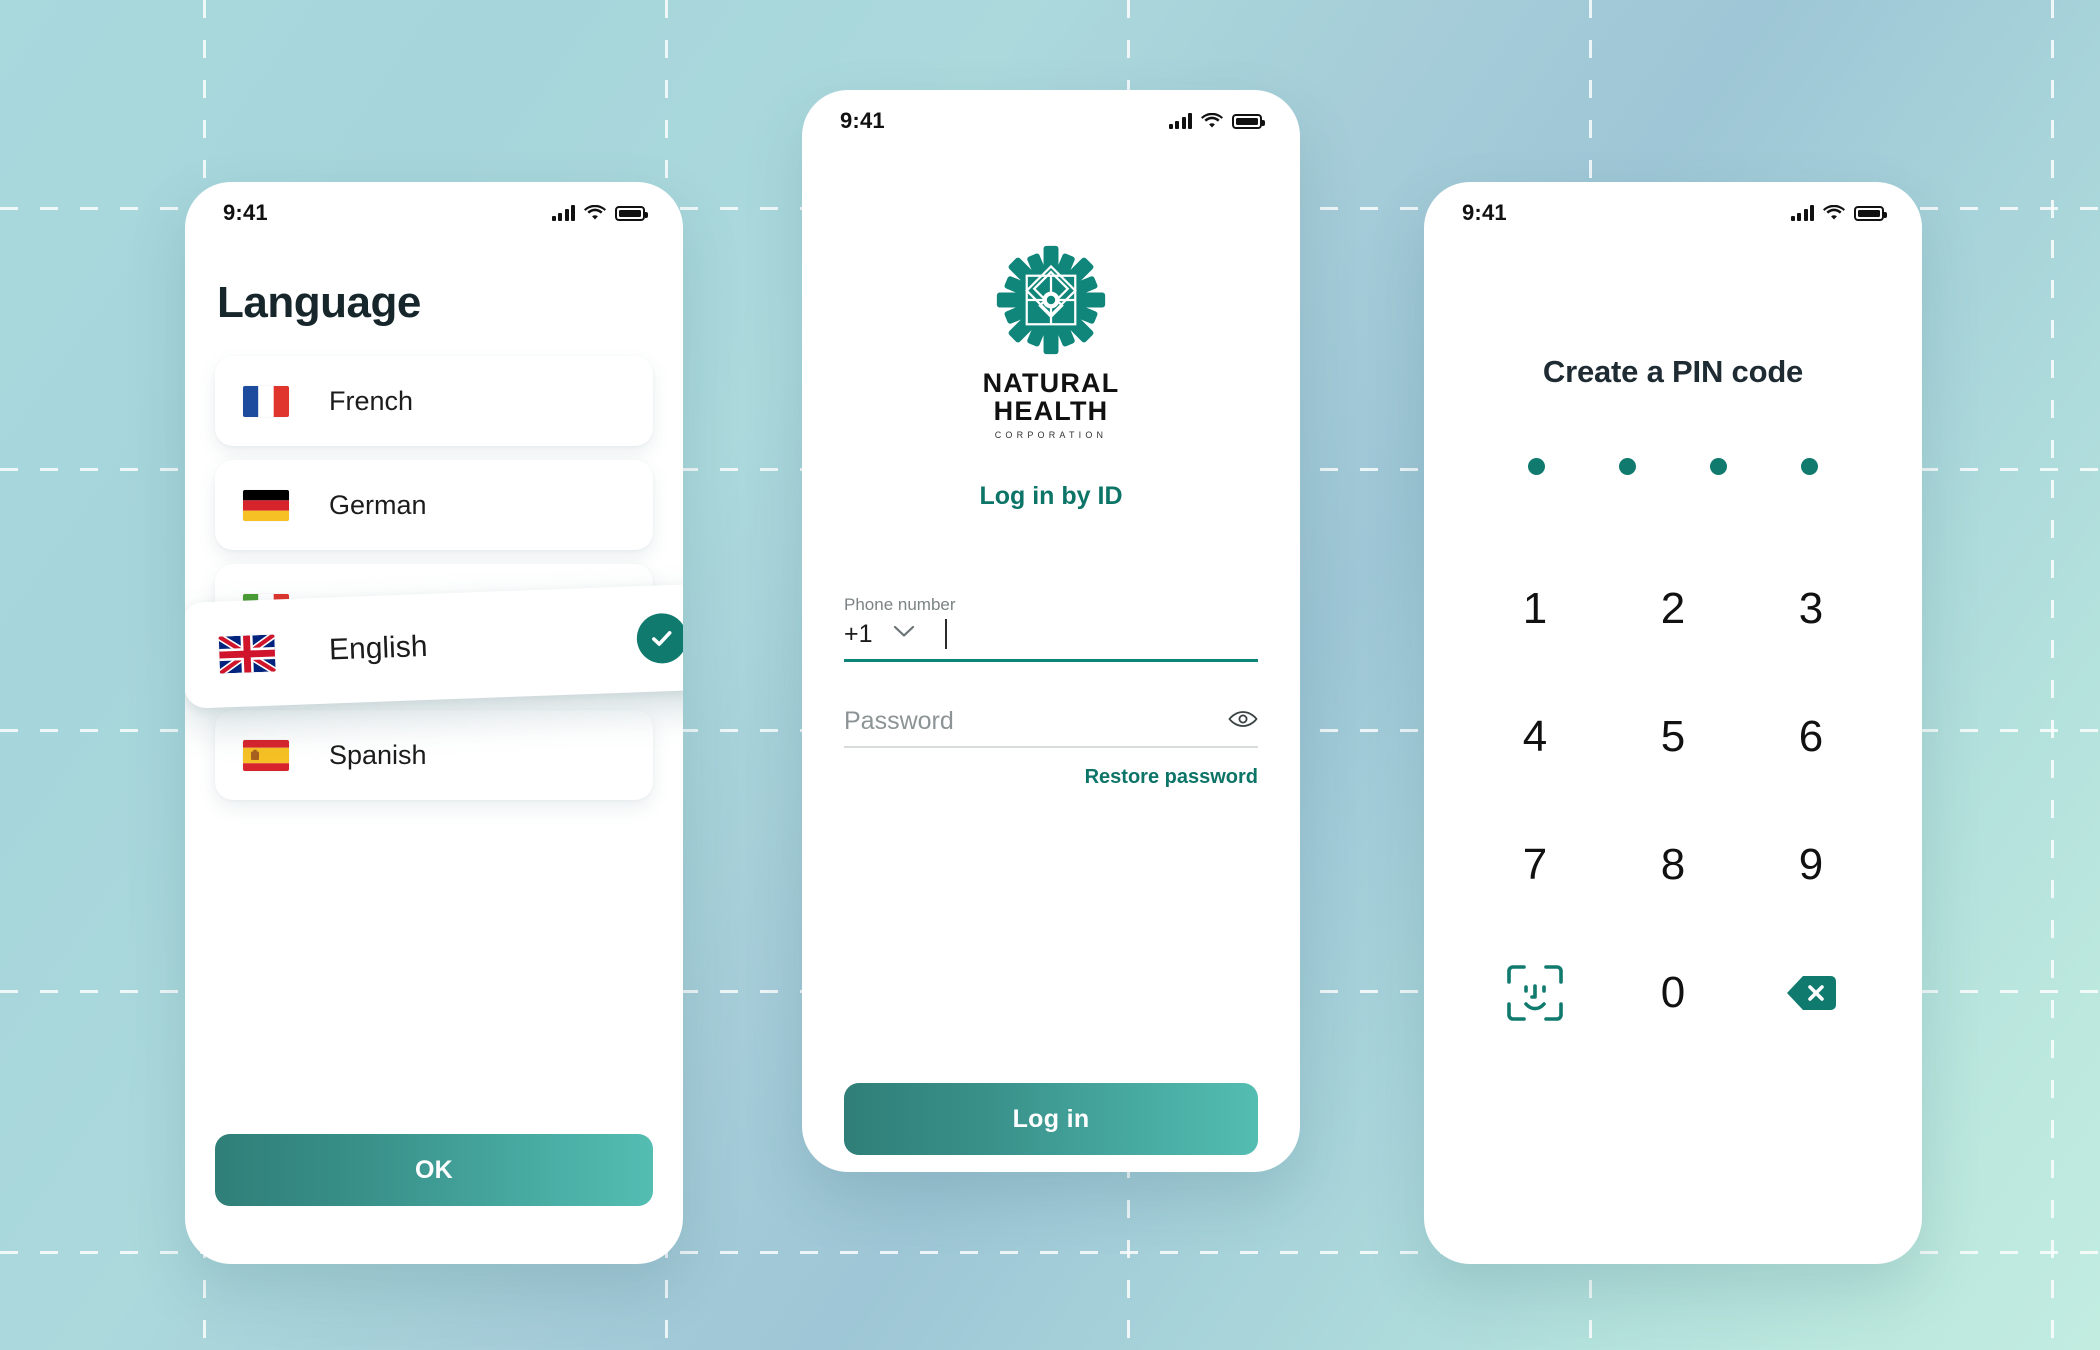 The image size is (2100, 1350). What do you see at coordinates (1811, 609) in the screenshot?
I see `keypad-key-3: 3` at bounding box center [1811, 609].